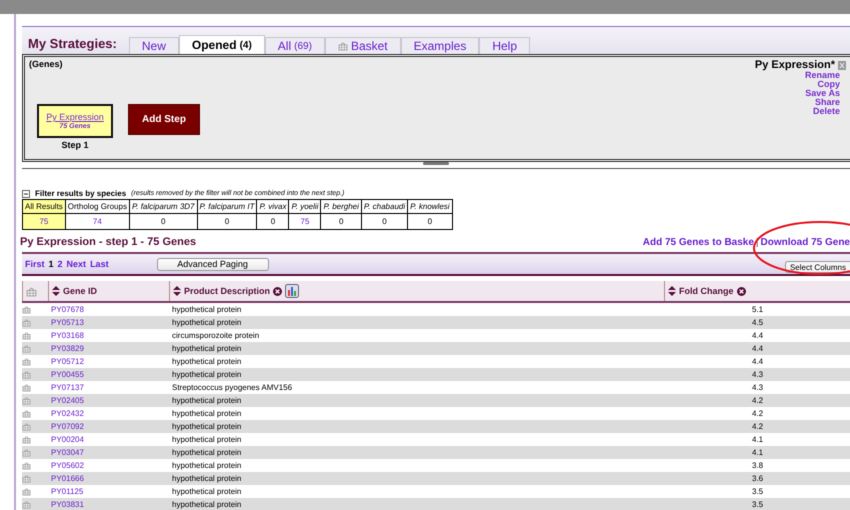 The height and width of the screenshot is (510, 850). I want to click on fold-change-cell-text: 3.5, so click(757, 491).